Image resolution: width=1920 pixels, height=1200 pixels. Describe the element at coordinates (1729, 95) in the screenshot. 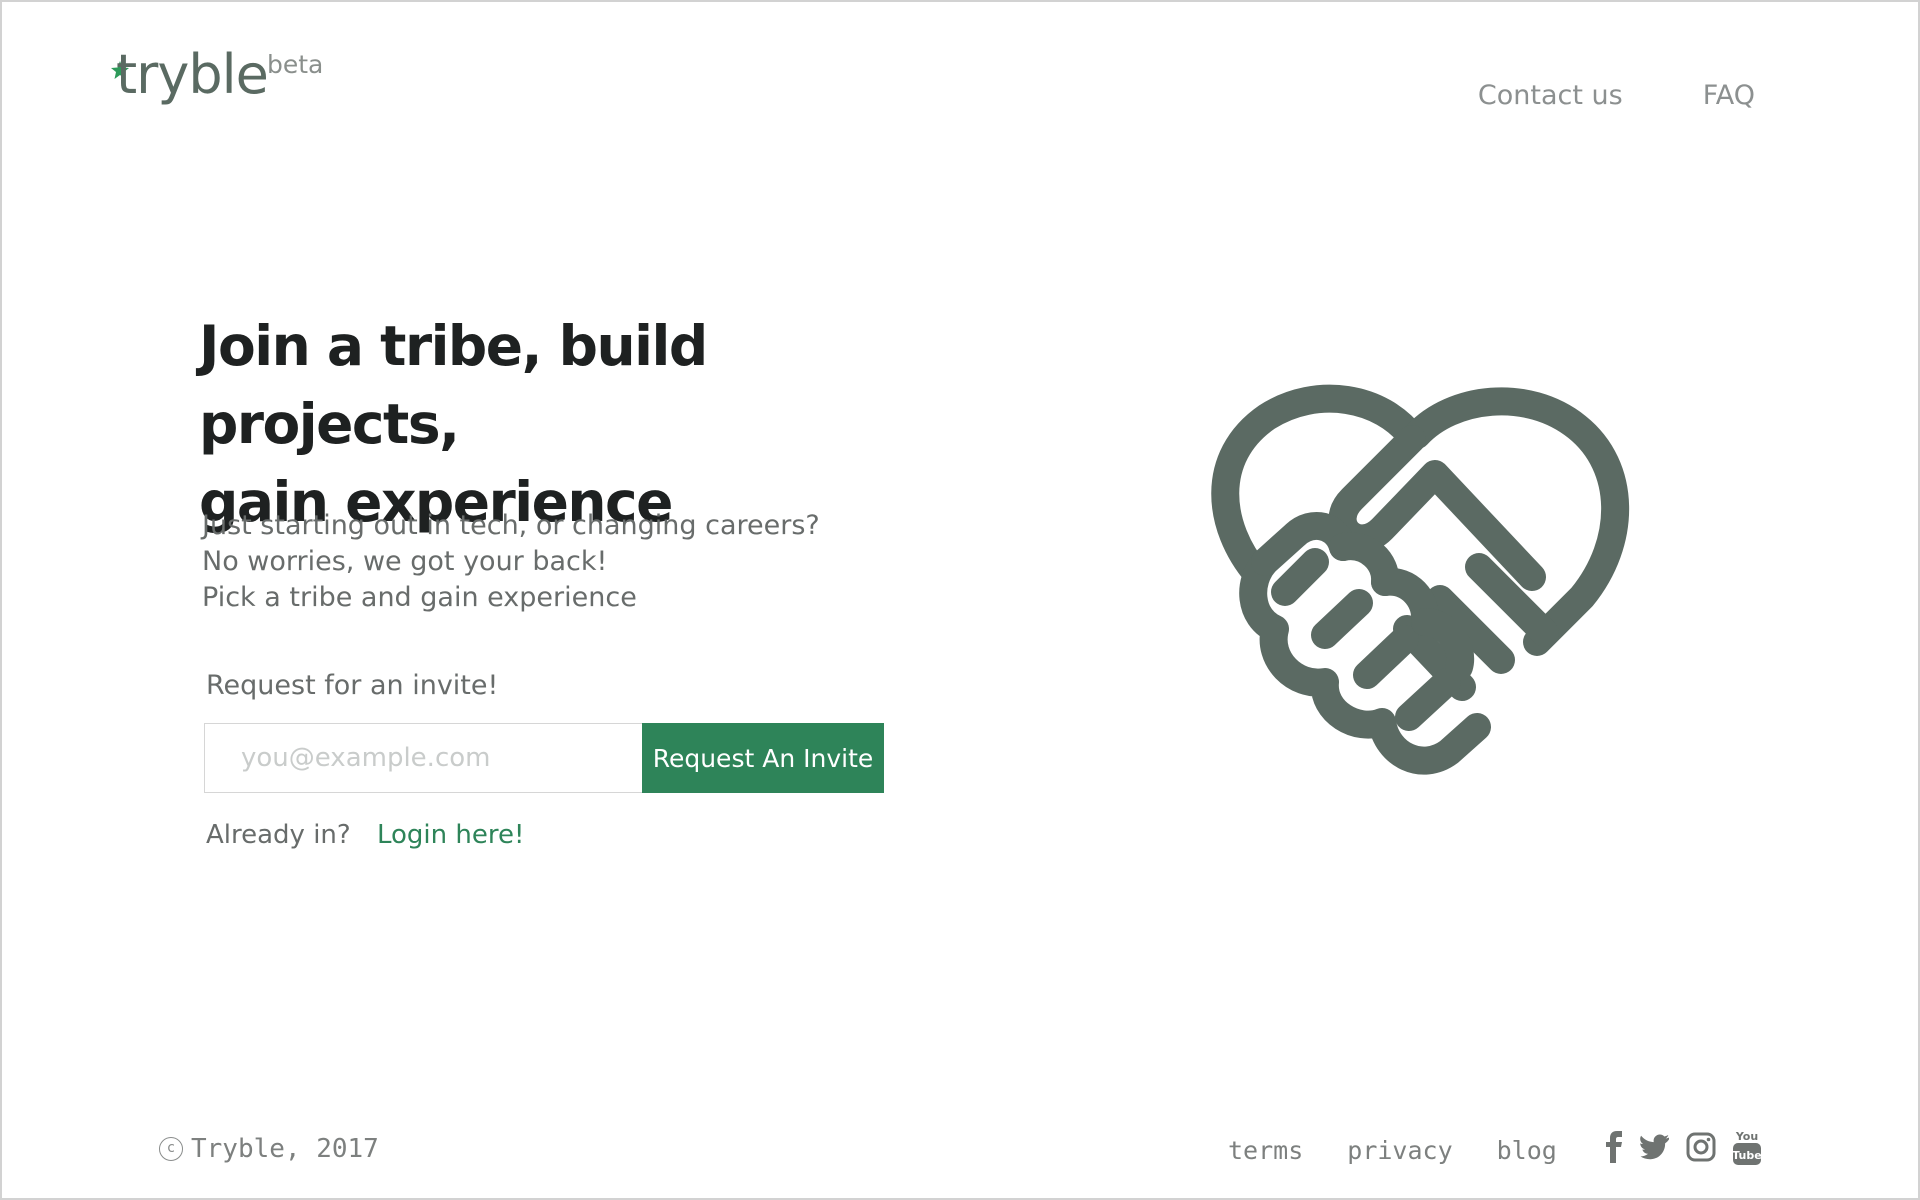

I see `nav-faq: FAQ` at that location.